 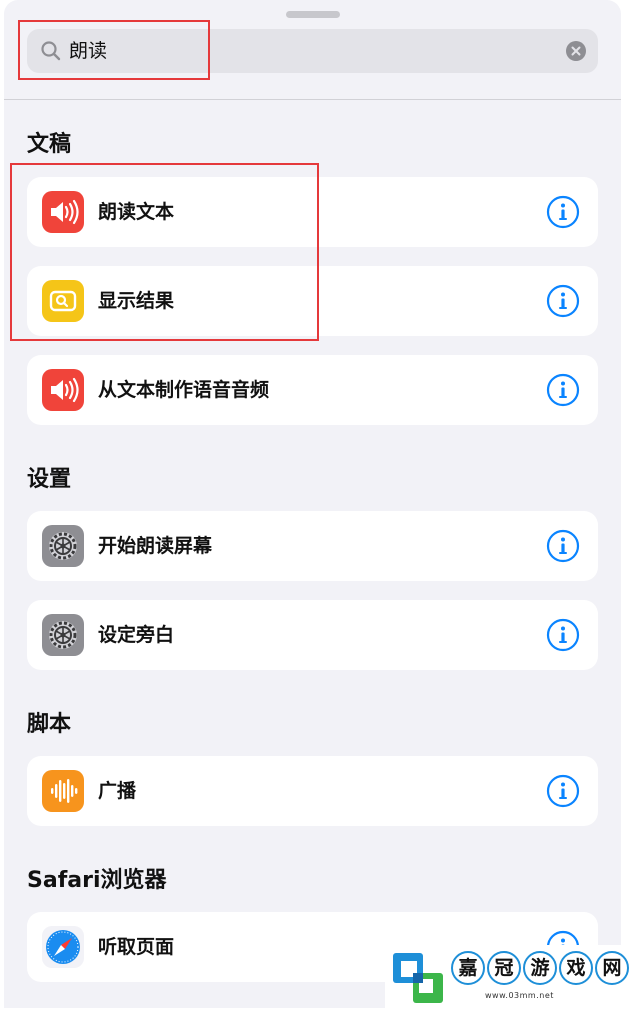 What do you see at coordinates (136, 635) in the screenshot?
I see `action-label: 设定旁白` at bounding box center [136, 635].